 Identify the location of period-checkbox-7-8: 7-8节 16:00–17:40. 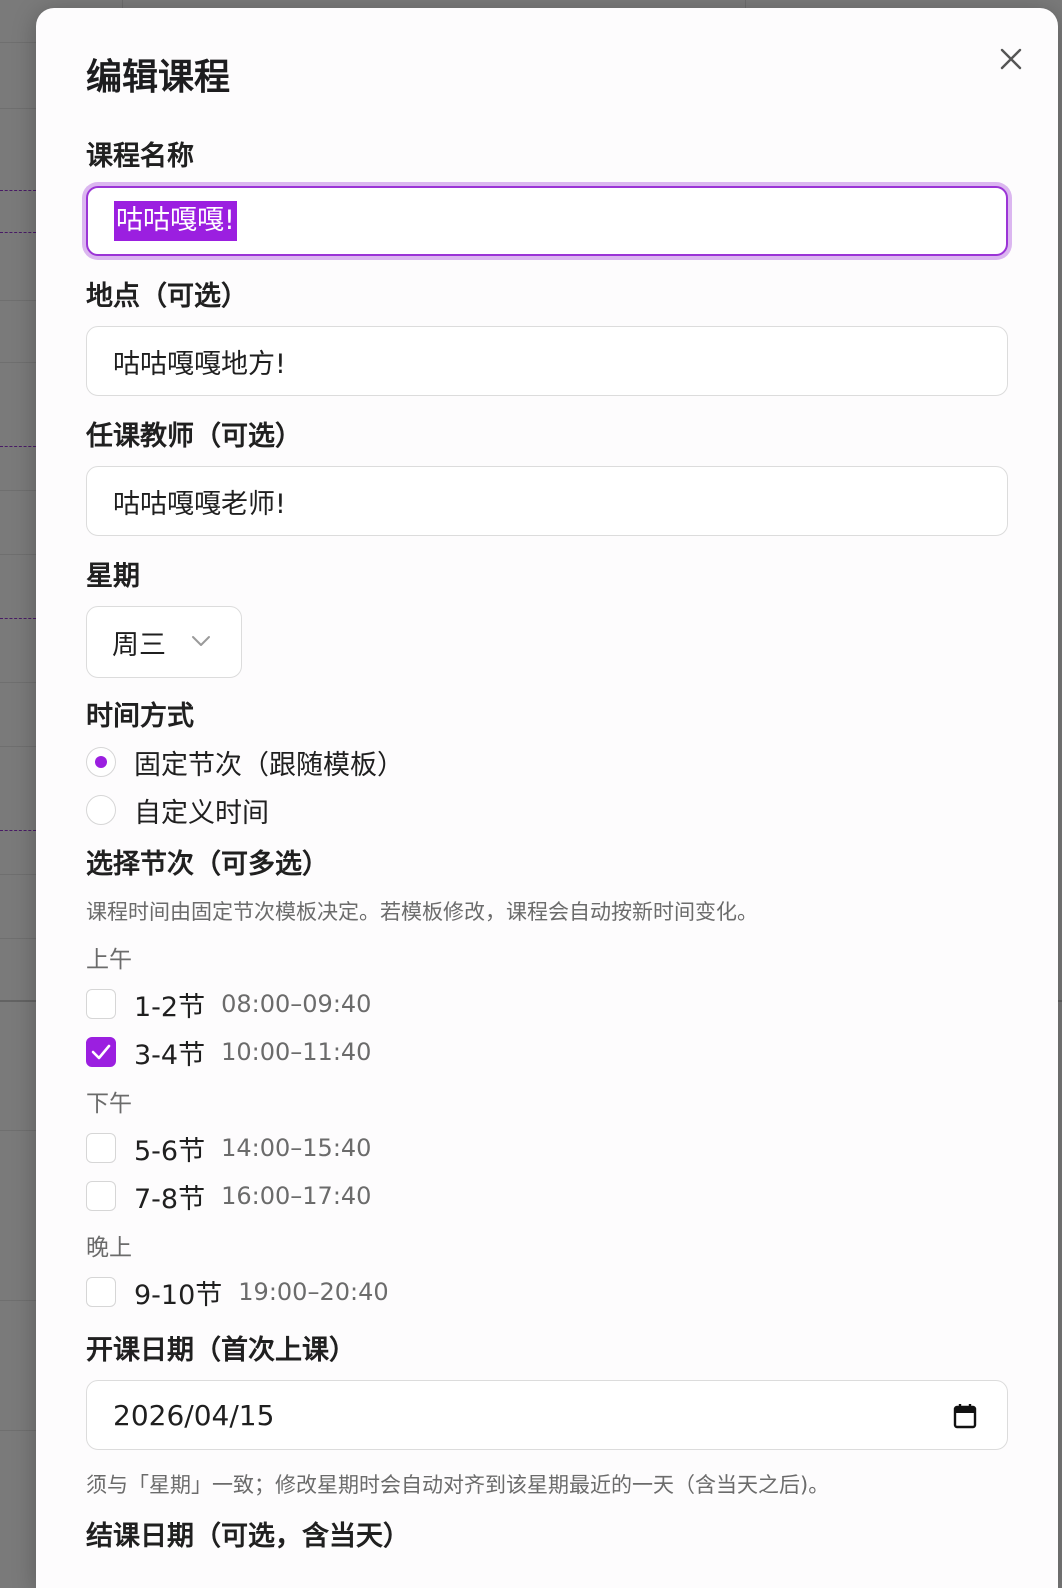
(229, 1196).